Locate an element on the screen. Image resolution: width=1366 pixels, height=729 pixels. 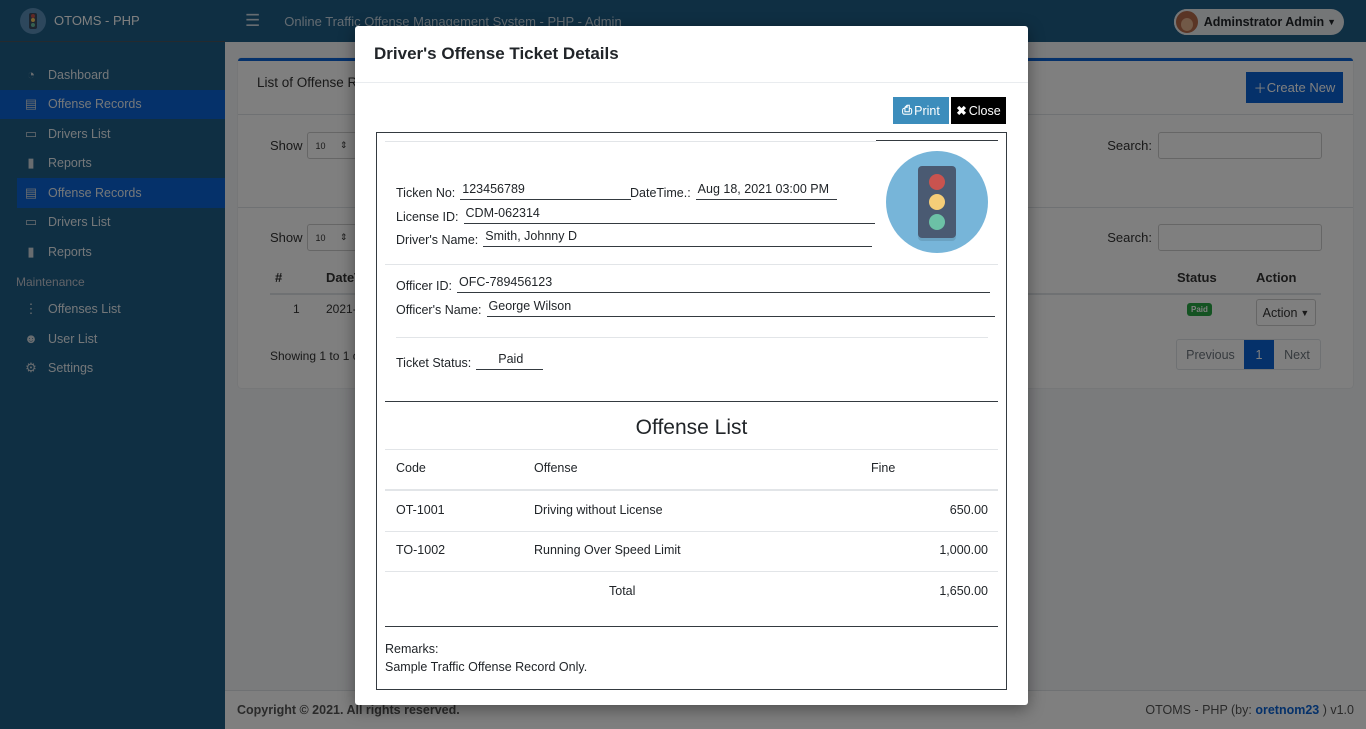
ticket-status-value: Paid is located at coordinates (510, 361).